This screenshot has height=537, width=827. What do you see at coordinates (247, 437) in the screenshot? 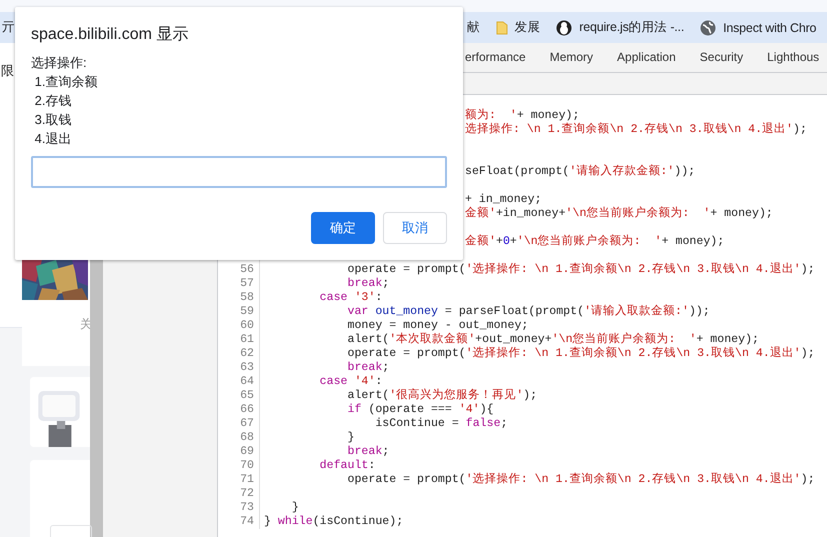
I see `line-number: 68` at bounding box center [247, 437].